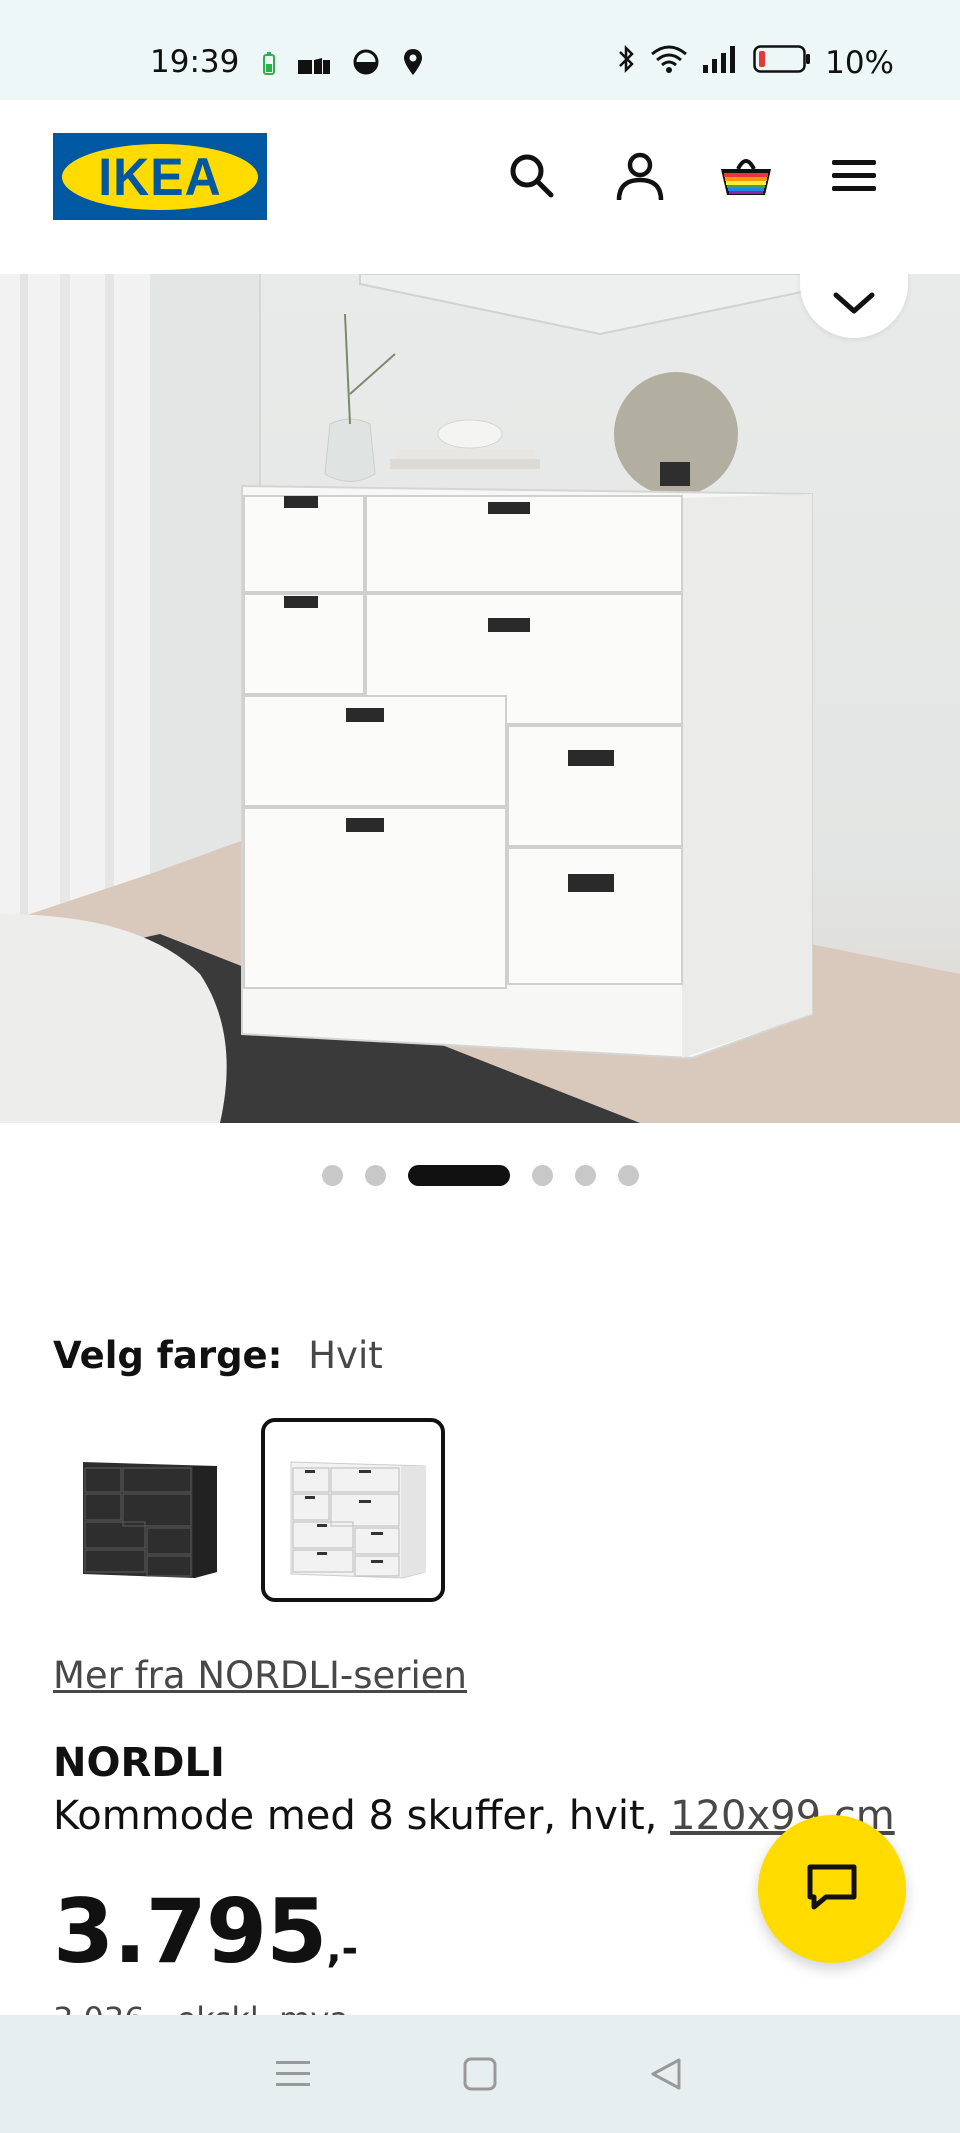  What do you see at coordinates (358, 1520) in the screenshot?
I see `white-dresser-thumbnail` at bounding box center [358, 1520].